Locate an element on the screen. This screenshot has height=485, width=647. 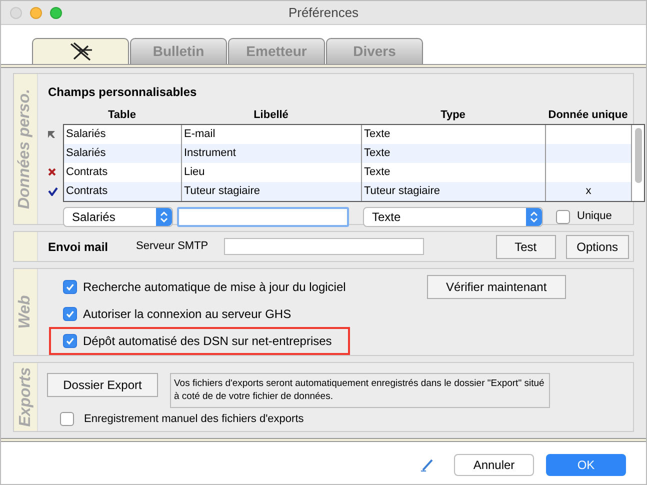
ok-button: OK is located at coordinates (586, 465).